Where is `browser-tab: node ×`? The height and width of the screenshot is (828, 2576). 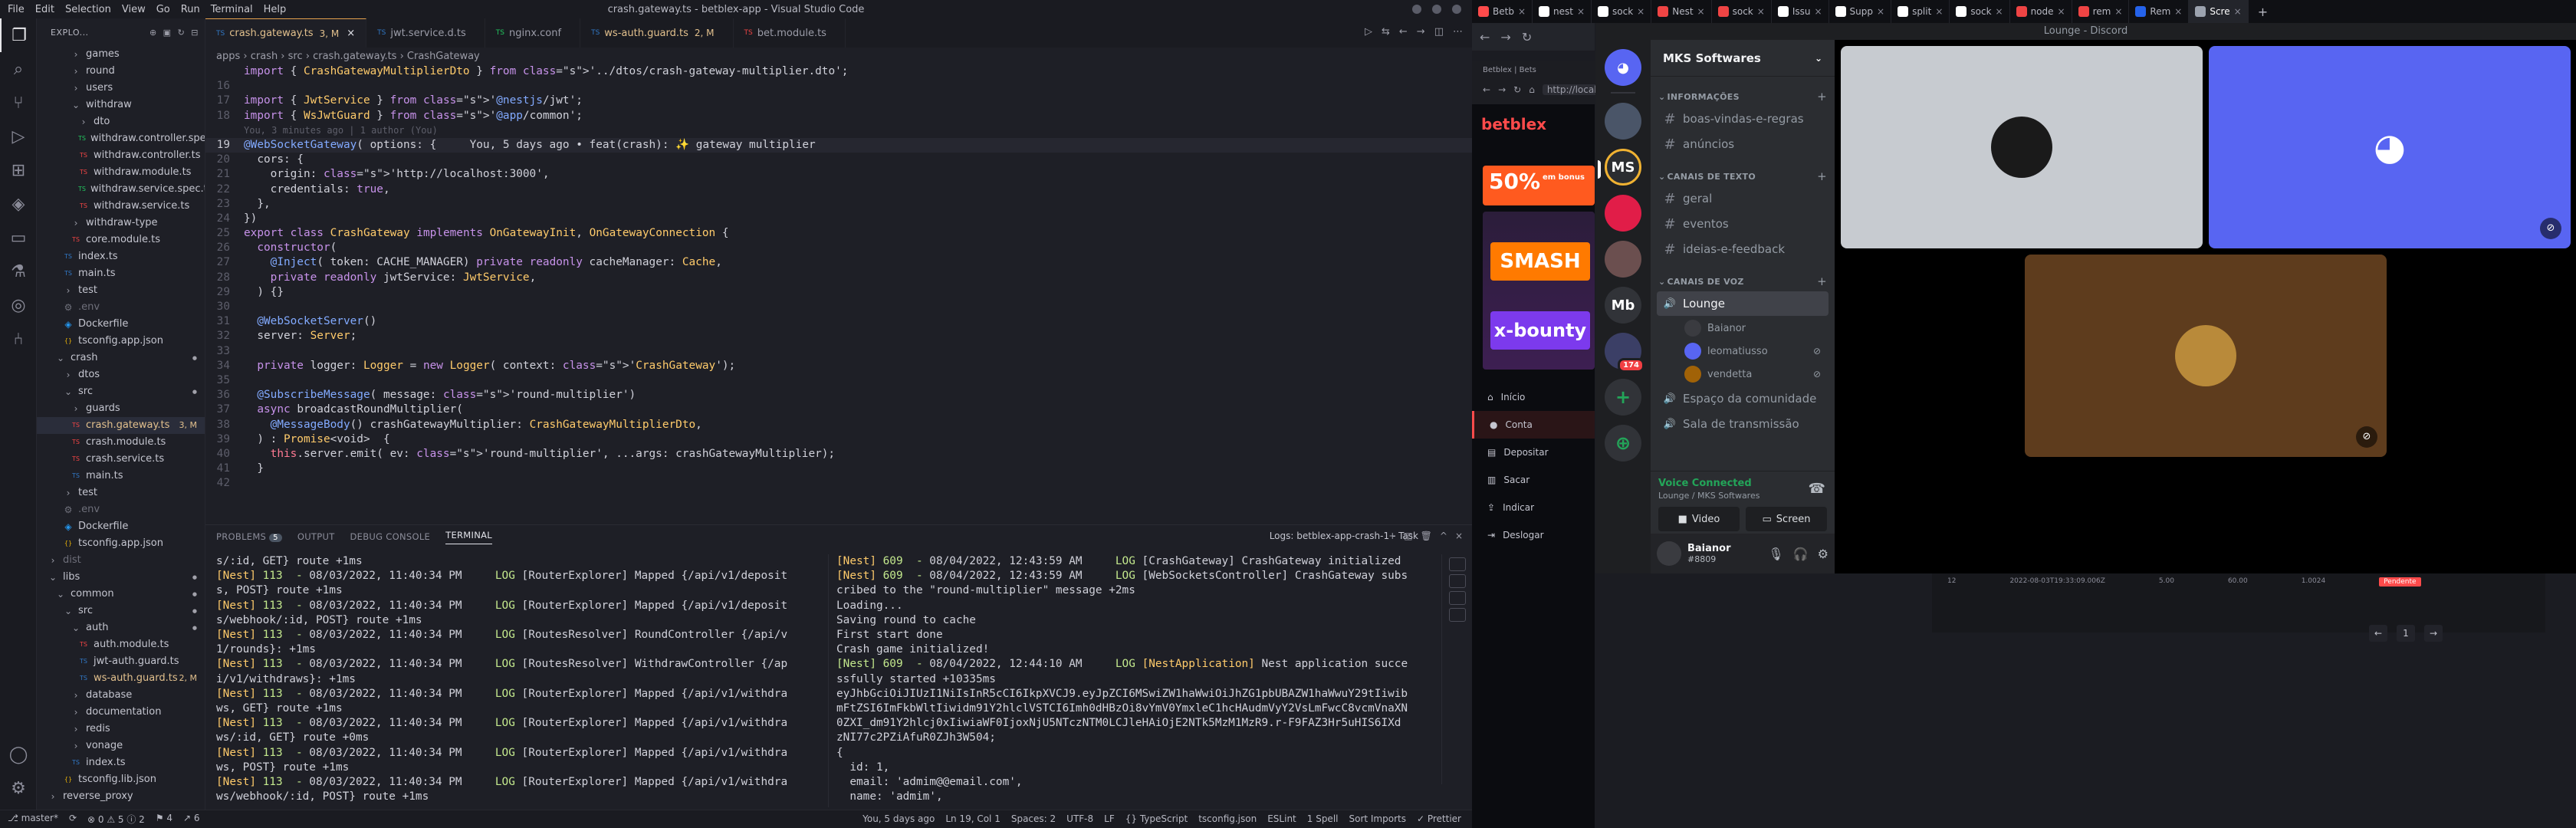
browser-tab: node × is located at coordinates (2041, 11).